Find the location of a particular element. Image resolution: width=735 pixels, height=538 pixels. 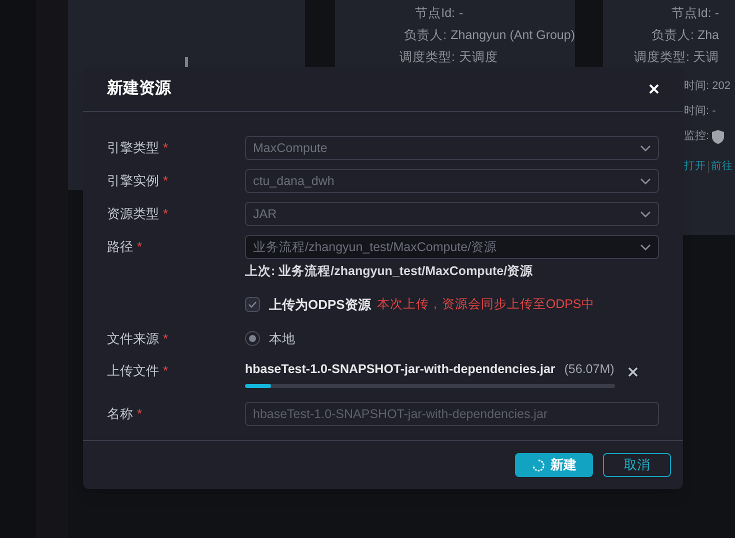

warning-text: 本次上传，资源会同步上传至ODPS中 is located at coordinates (485, 305).